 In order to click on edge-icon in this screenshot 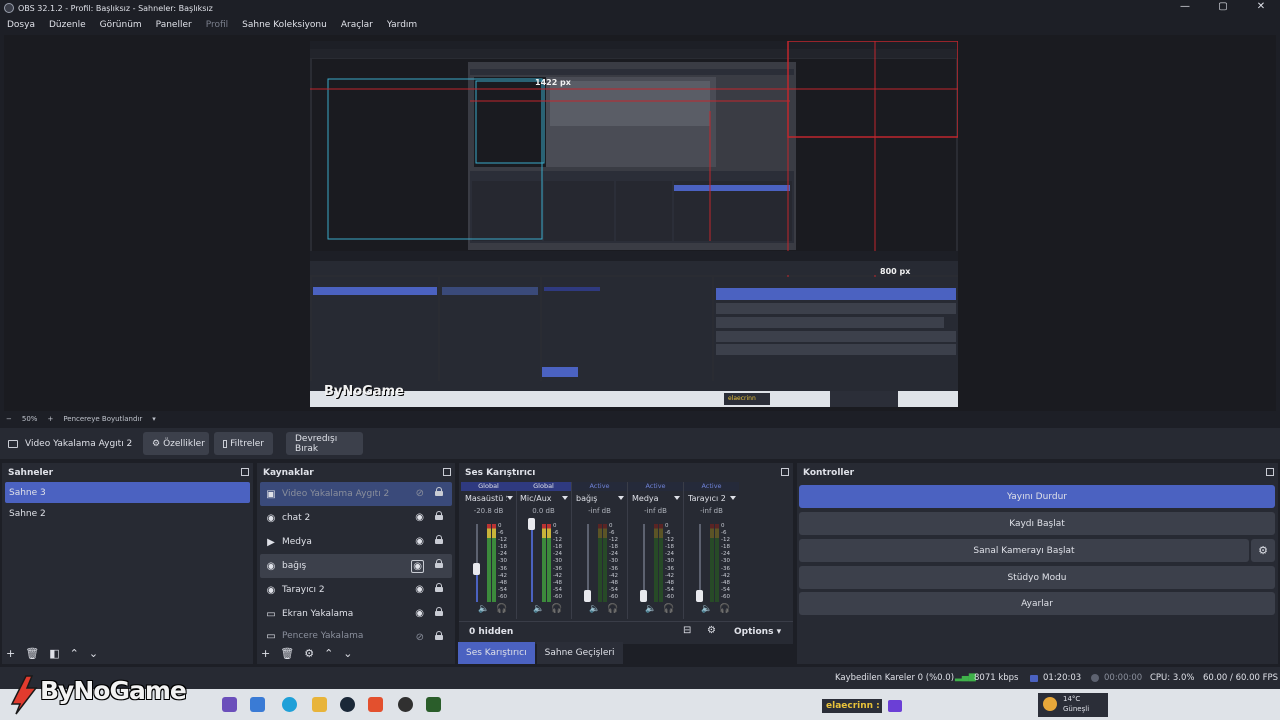, I will do `click(289, 704)`.